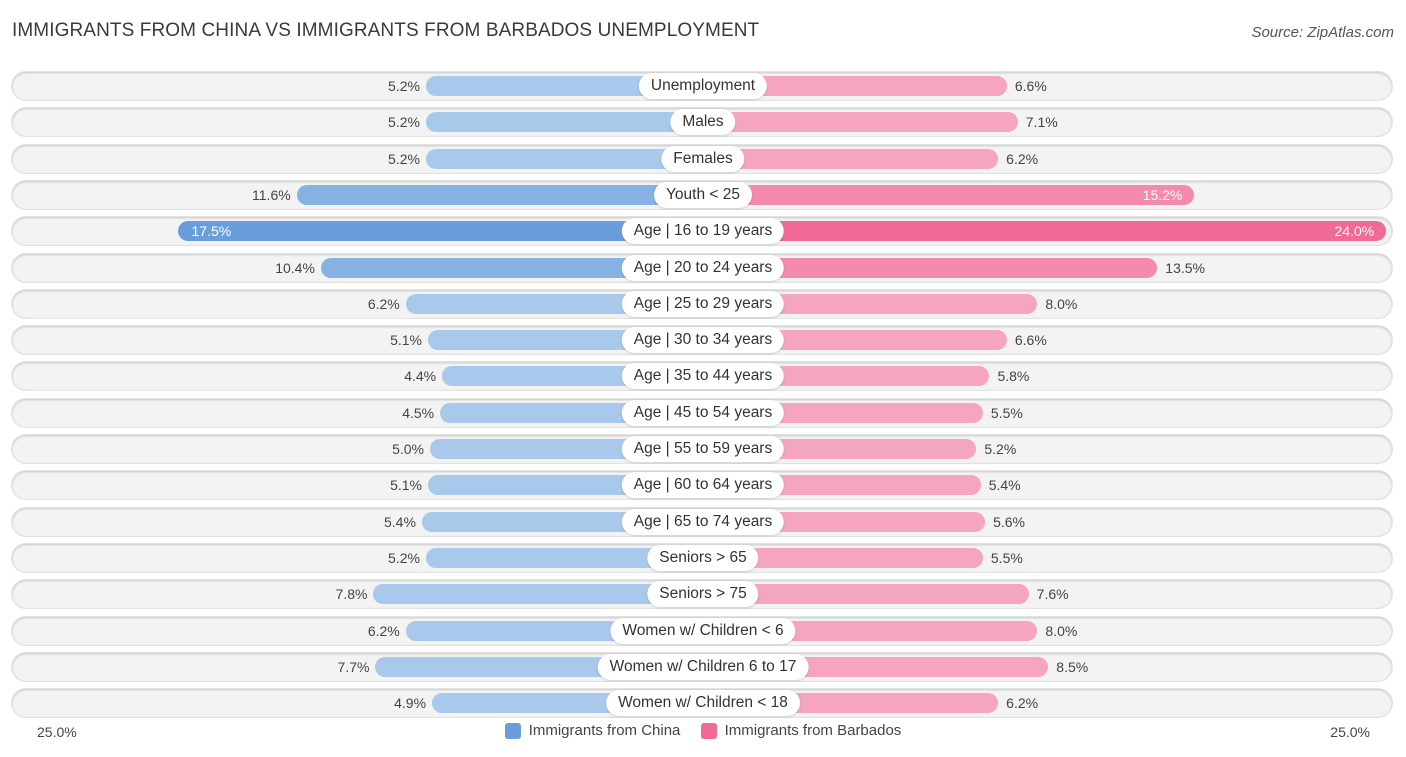  I want to click on bar-row: 5.4% 5.6% Age | 65 to 74 years, so click(702, 521).